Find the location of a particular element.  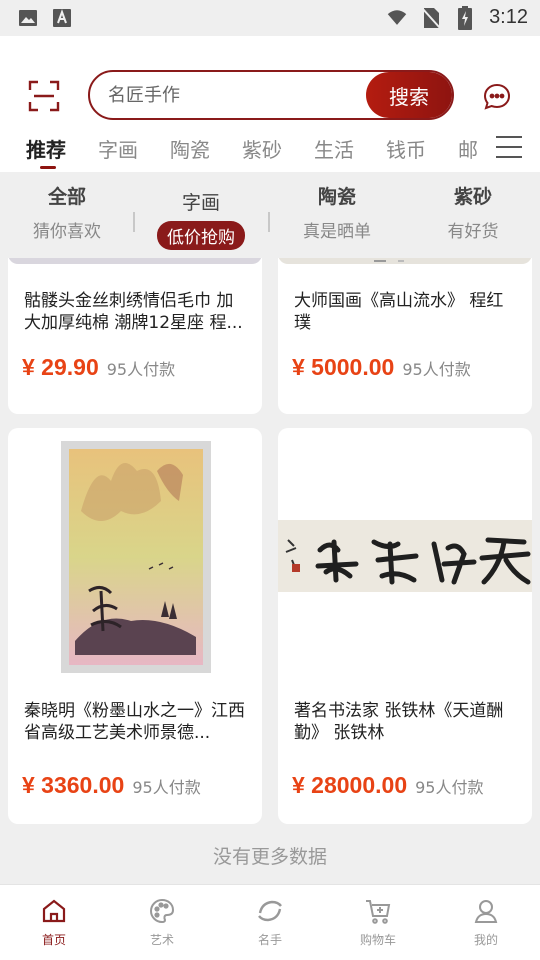

tab-calligraphy: 字画 is located at coordinates (118, 148).